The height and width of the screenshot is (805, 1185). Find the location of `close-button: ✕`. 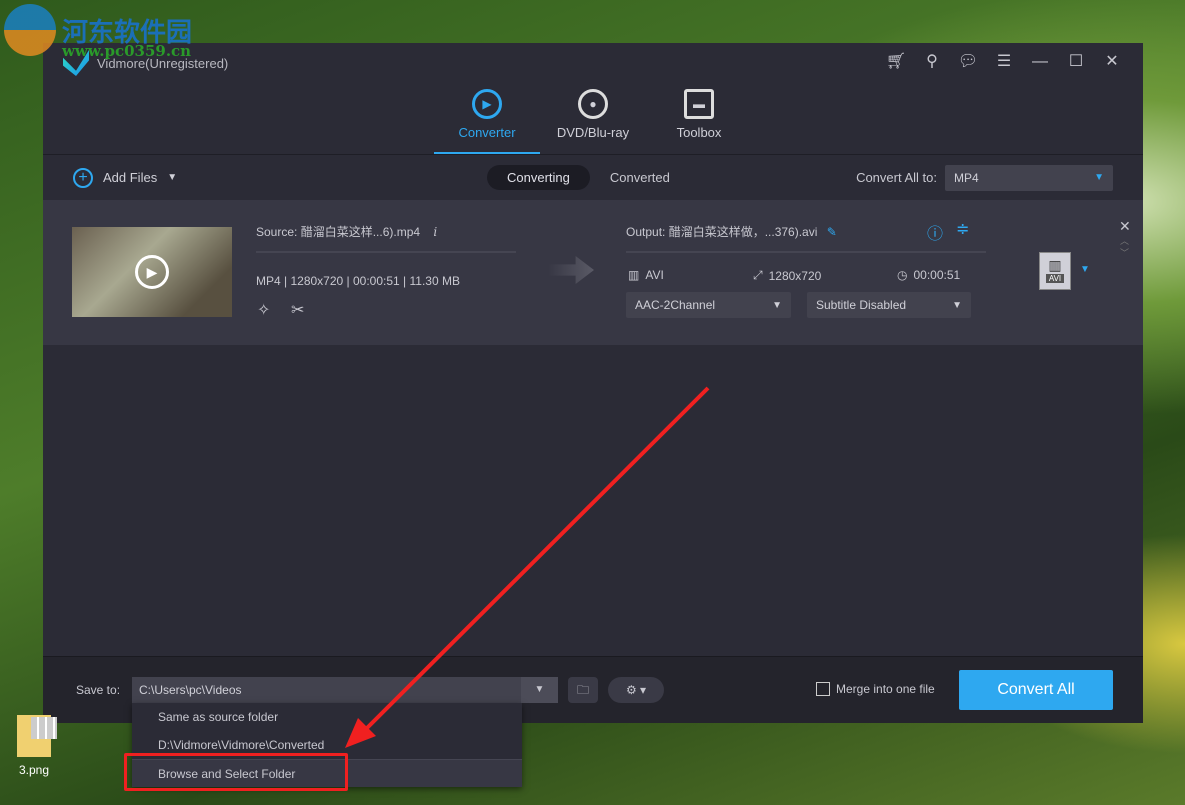

close-button: ✕ is located at coordinates (1112, 62).